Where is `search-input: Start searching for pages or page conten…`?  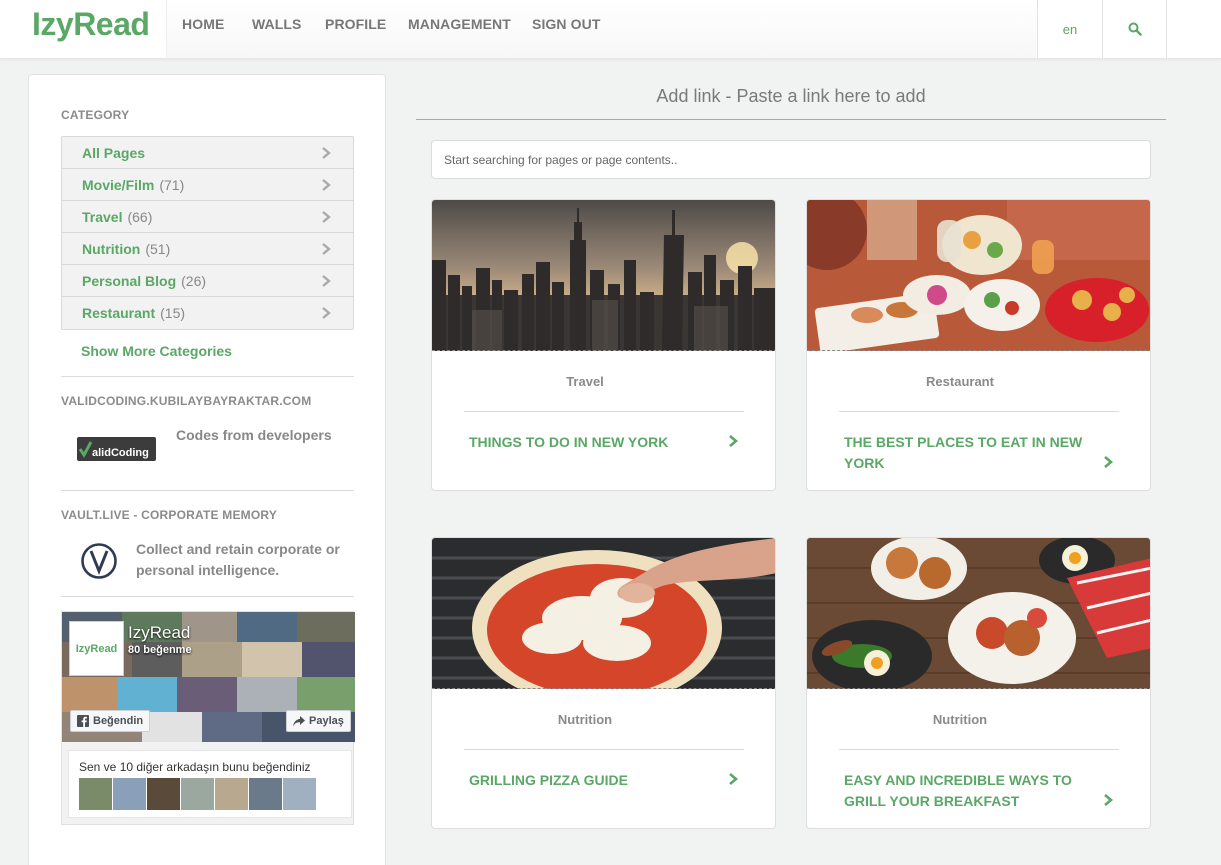
search-input: Start searching for pages or page conten… is located at coordinates (791, 159).